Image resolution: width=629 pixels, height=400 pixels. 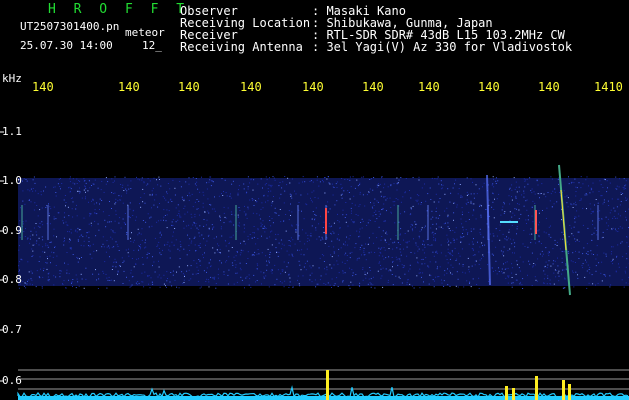 I want to click on y-tick-label: 0.6, so click(x=12, y=380).